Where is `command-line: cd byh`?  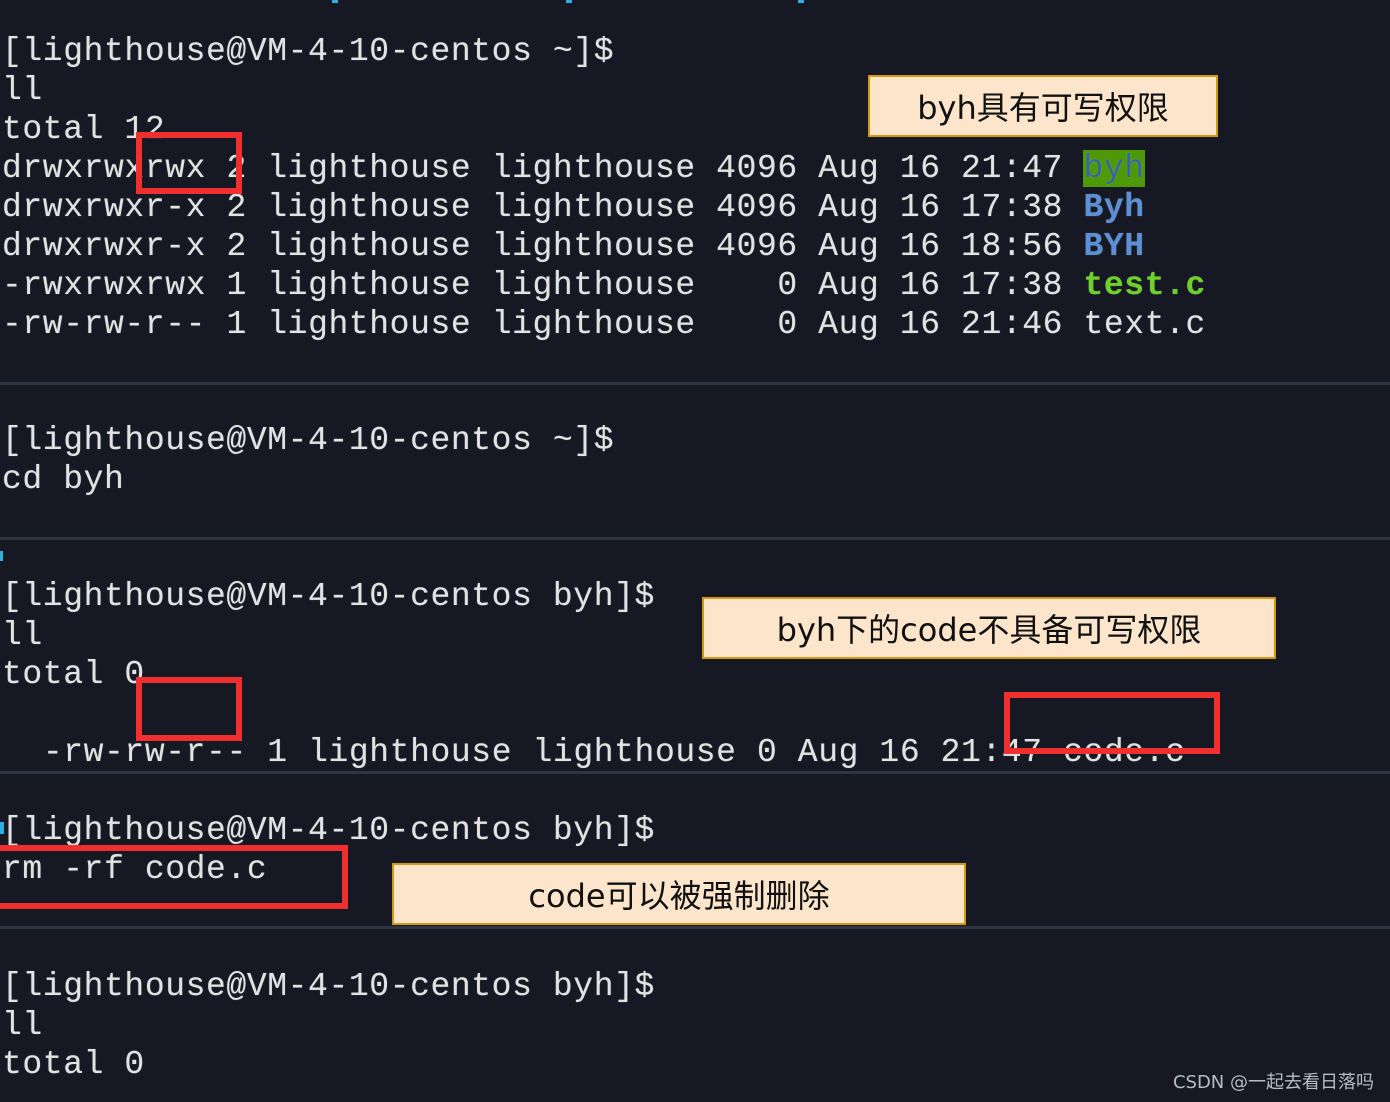
command-line: cd byh is located at coordinates (63, 479).